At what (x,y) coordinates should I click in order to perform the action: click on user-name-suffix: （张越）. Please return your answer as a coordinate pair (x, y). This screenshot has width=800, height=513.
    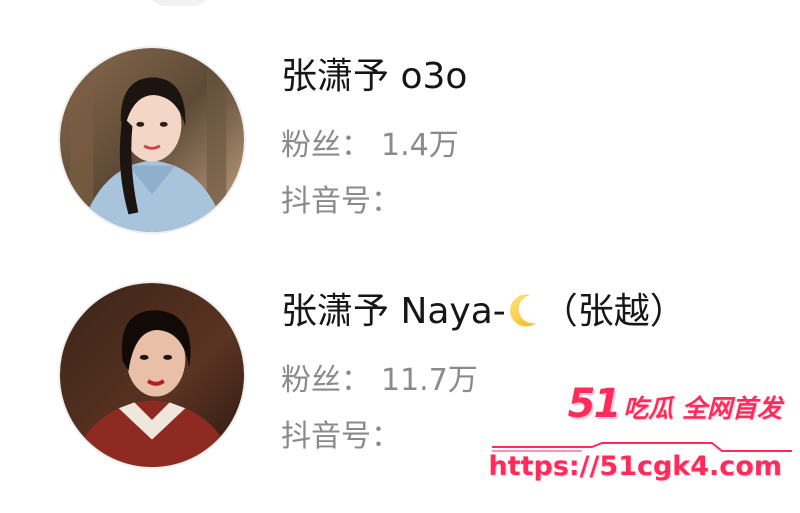
    Looking at the image, I should click on (613, 311).